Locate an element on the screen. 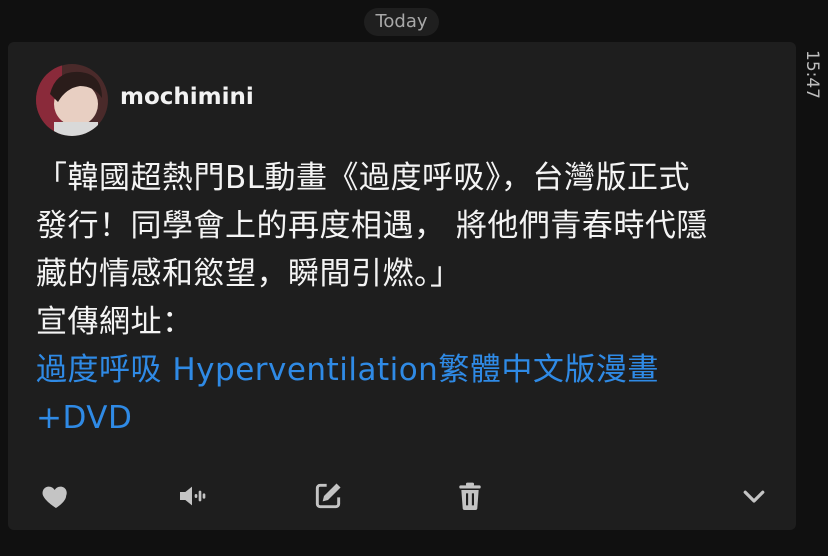 Image resolution: width=828 pixels, height=556 pixels. edit-icon is located at coordinates (328, 496).